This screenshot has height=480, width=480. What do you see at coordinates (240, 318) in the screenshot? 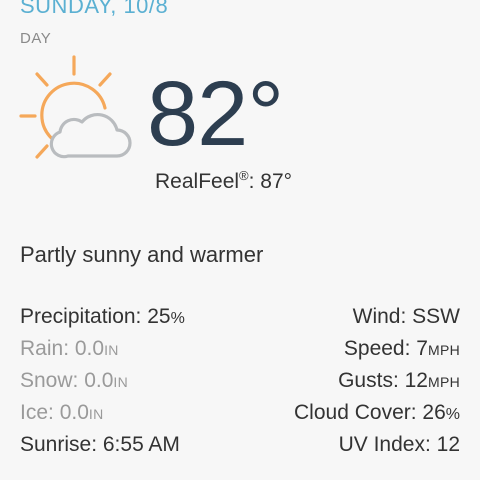
I see `details-row: Precipitation: 25% Wind: SSW` at bounding box center [240, 318].